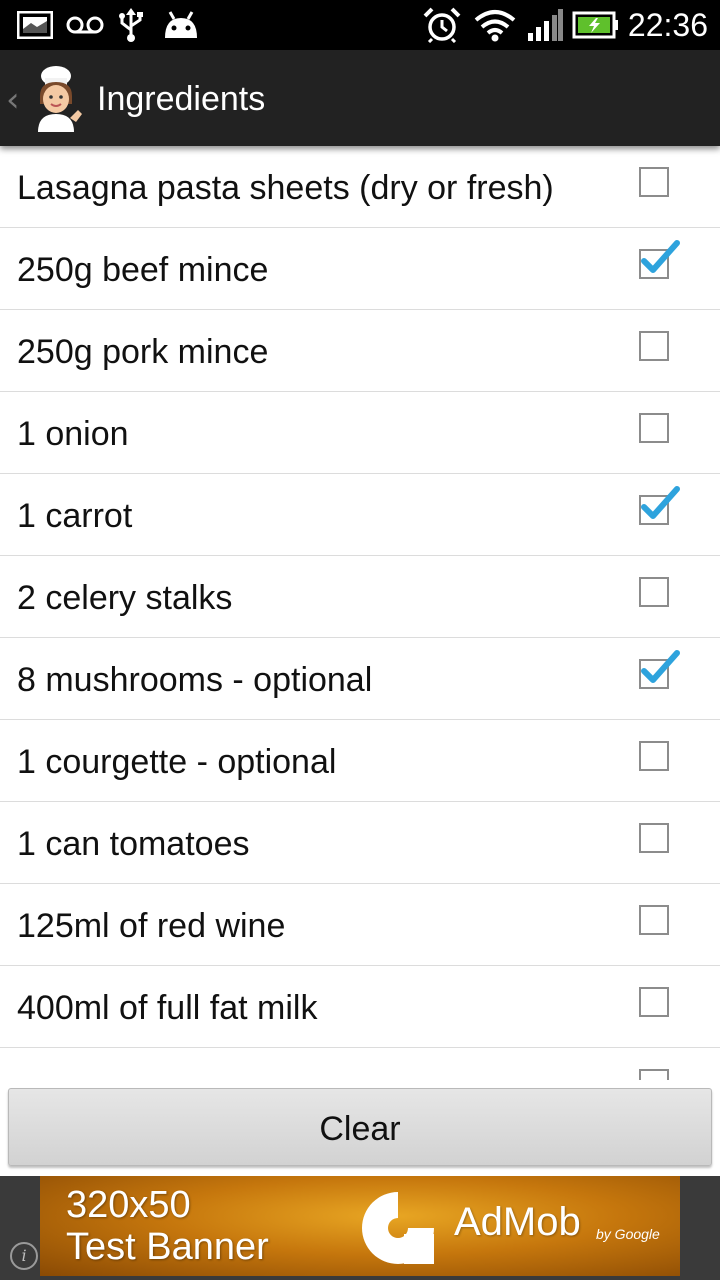 The height and width of the screenshot is (1280, 720). I want to click on ingredient-label: 1 onion, so click(73, 434).